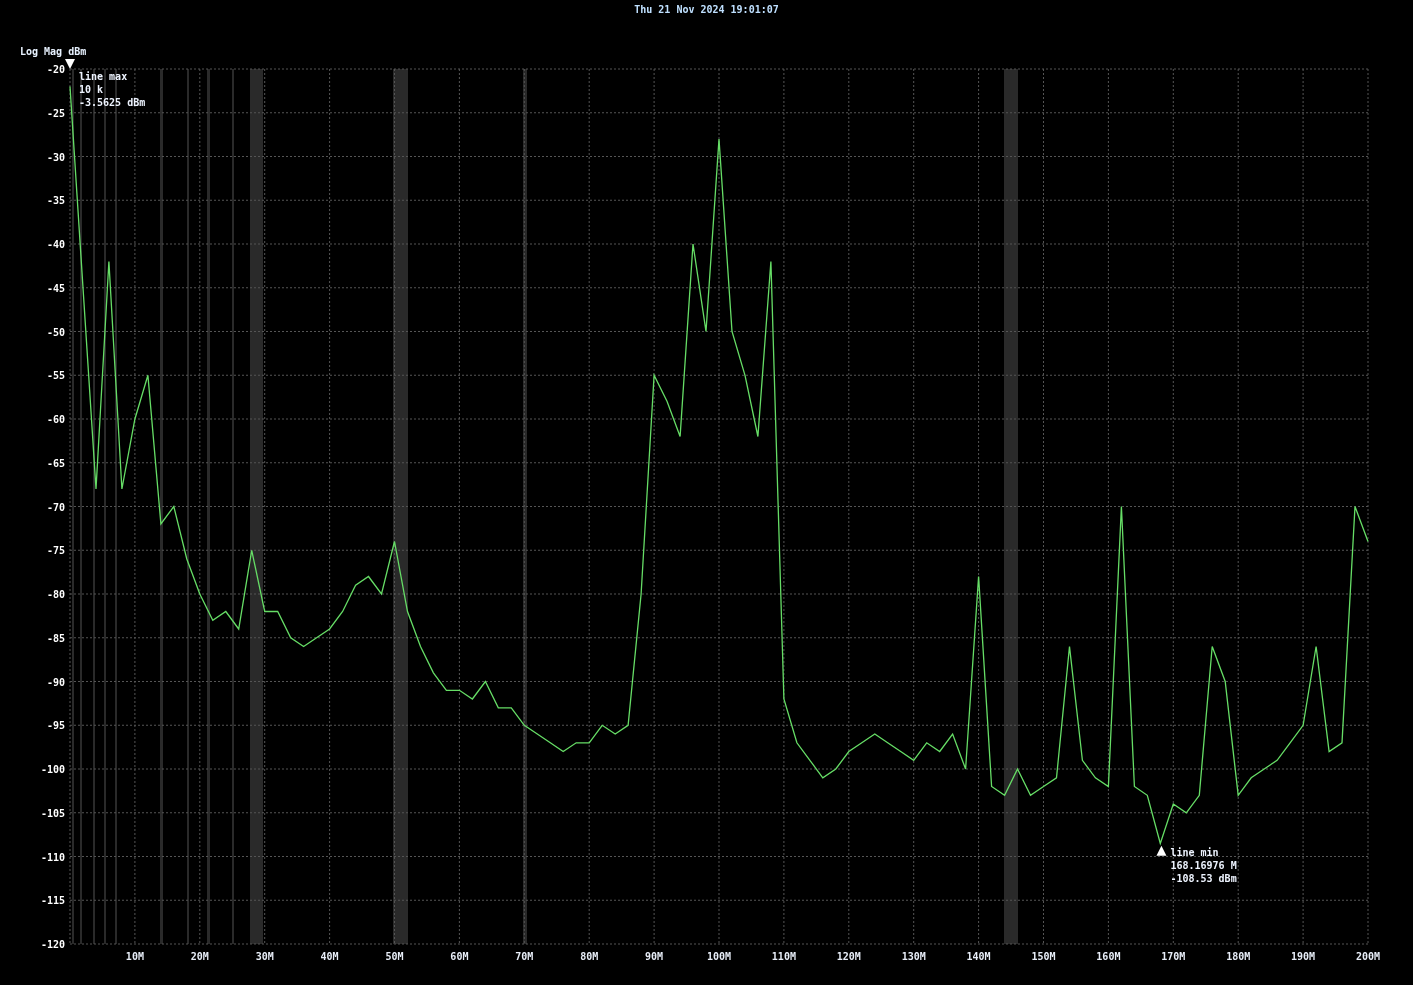  Describe the element at coordinates (112, 102) in the screenshot. I see `marker-label: -3.5625 dBm` at that location.